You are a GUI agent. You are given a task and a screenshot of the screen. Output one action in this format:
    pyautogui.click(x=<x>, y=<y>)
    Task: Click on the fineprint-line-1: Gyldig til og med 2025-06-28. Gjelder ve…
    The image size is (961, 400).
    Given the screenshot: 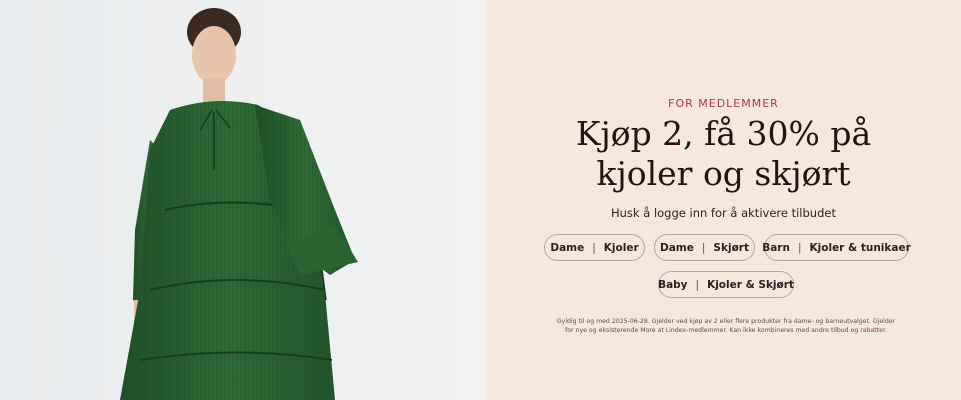 What is the action you would take?
    pyautogui.click(x=726, y=321)
    